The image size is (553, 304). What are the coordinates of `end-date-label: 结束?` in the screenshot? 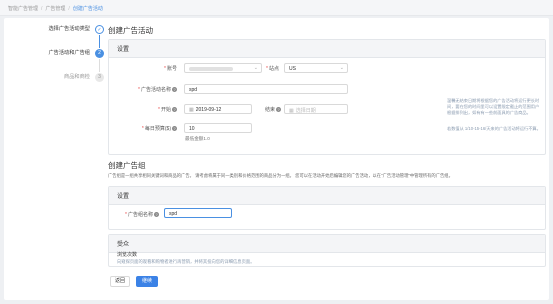 It's located at (272, 110).